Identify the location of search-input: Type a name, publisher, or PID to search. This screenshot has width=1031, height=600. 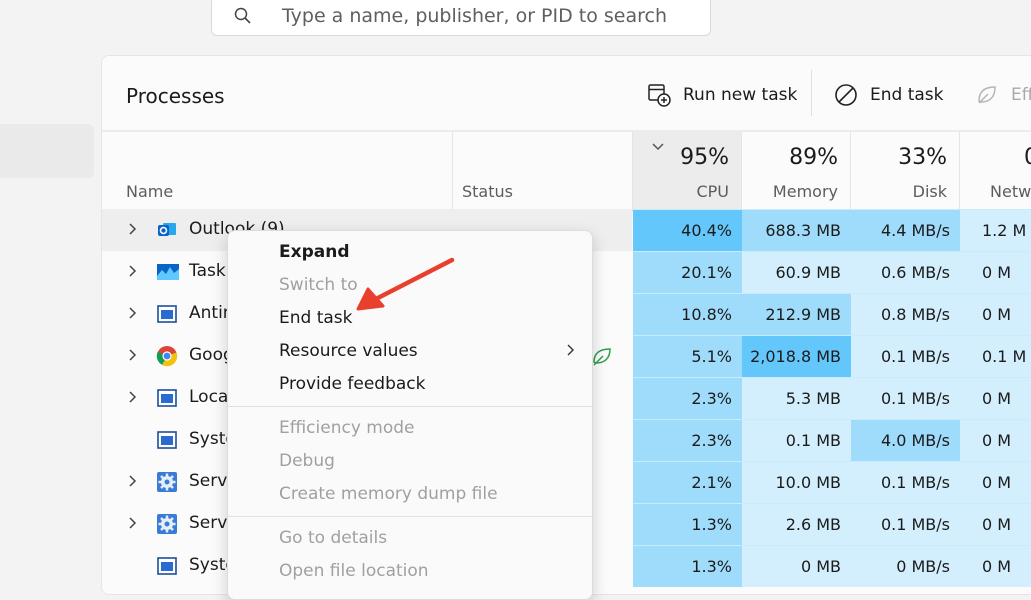
(474, 16).